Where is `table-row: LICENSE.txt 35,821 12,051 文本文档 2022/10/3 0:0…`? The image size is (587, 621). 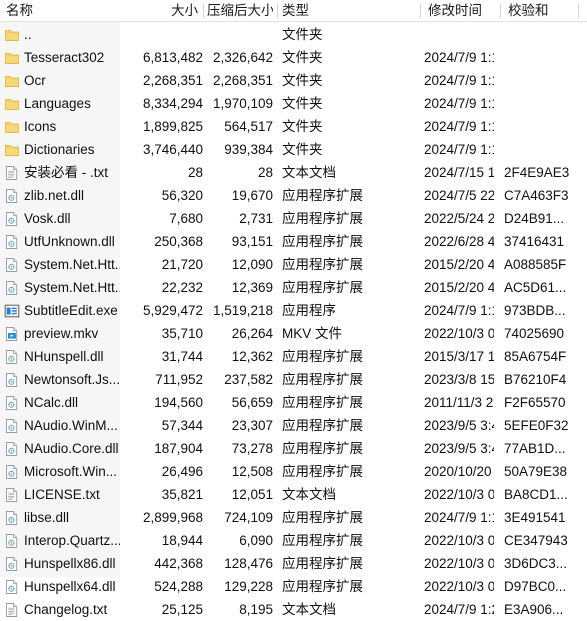 table-row: LICENSE.txt 35,821 12,051 文本文档 2022/10/3 0:0… is located at coordinates (293, 494).